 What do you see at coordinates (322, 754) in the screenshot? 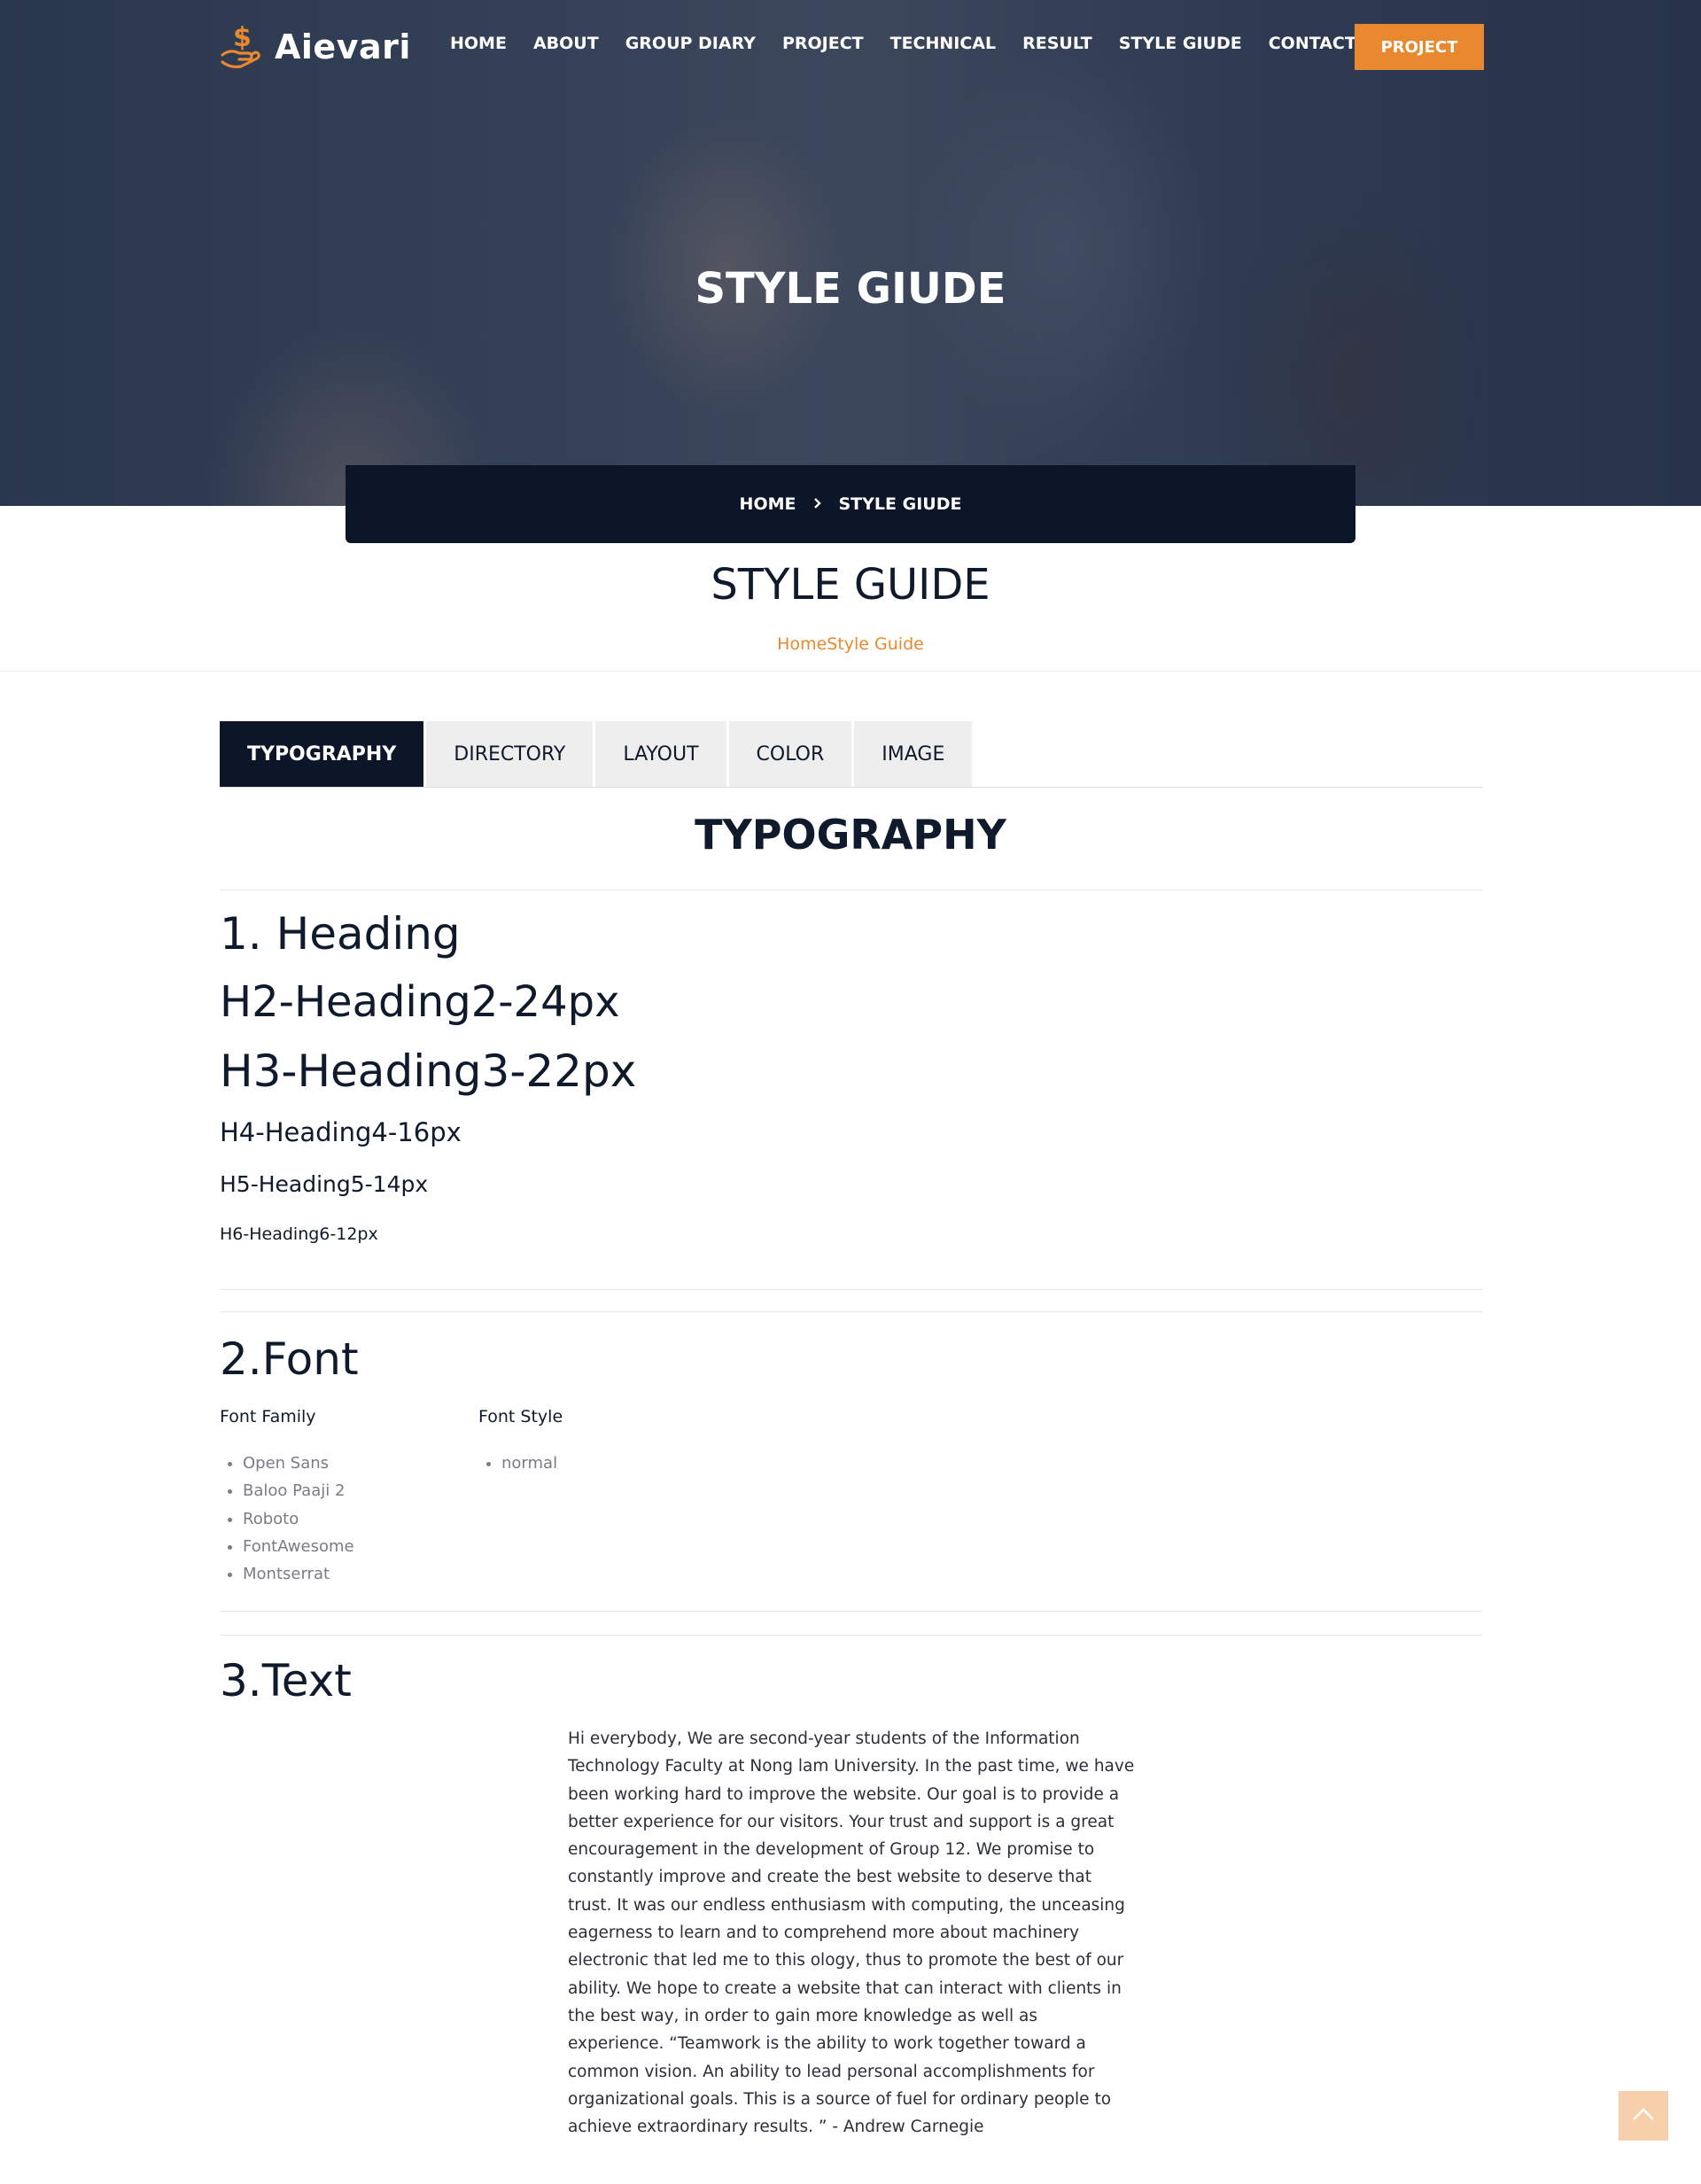
I see `tab-typography: TYPOGRAPHY` at bounding box center [322, 754].